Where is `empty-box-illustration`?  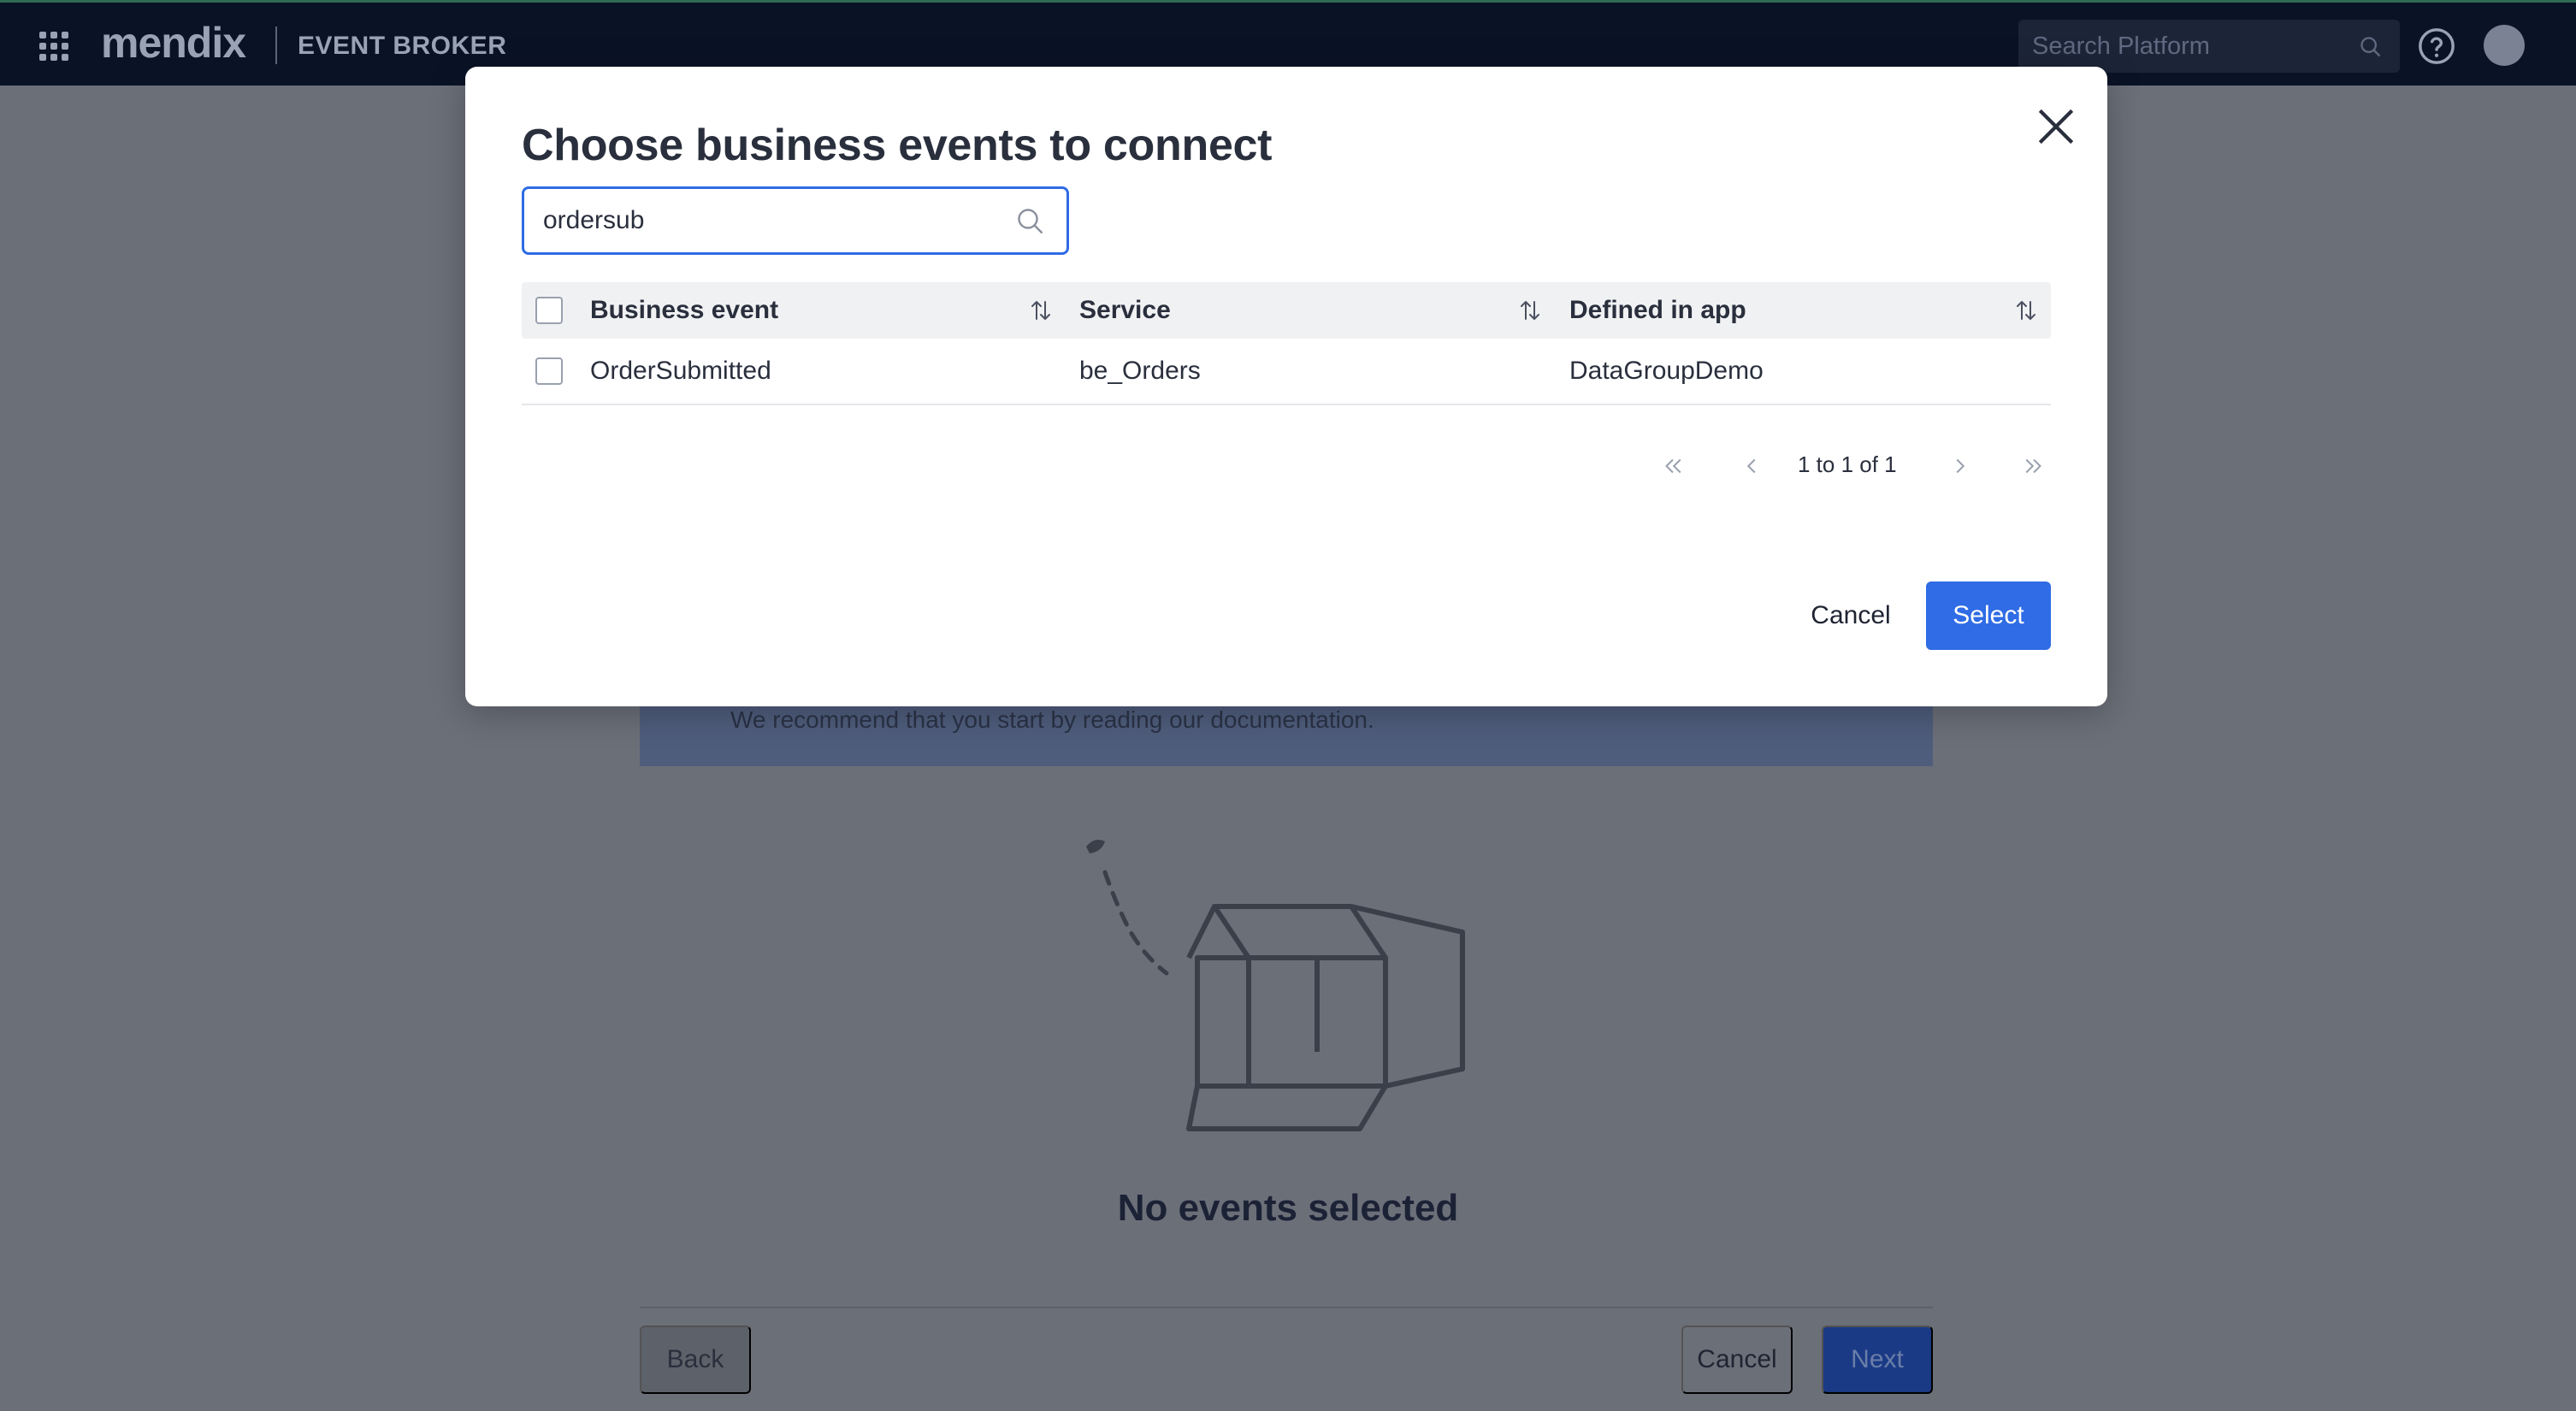 empty-box-illustration is located at coordinates (1275, 985).